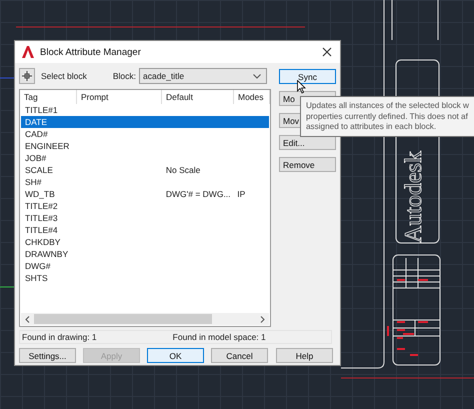 This screenshot has height=409, width=474. What do you see at coordinates (91, 52) in the screenshot?
I see `window-title: Block Attribute Manager` at bounding box center [91, 52].